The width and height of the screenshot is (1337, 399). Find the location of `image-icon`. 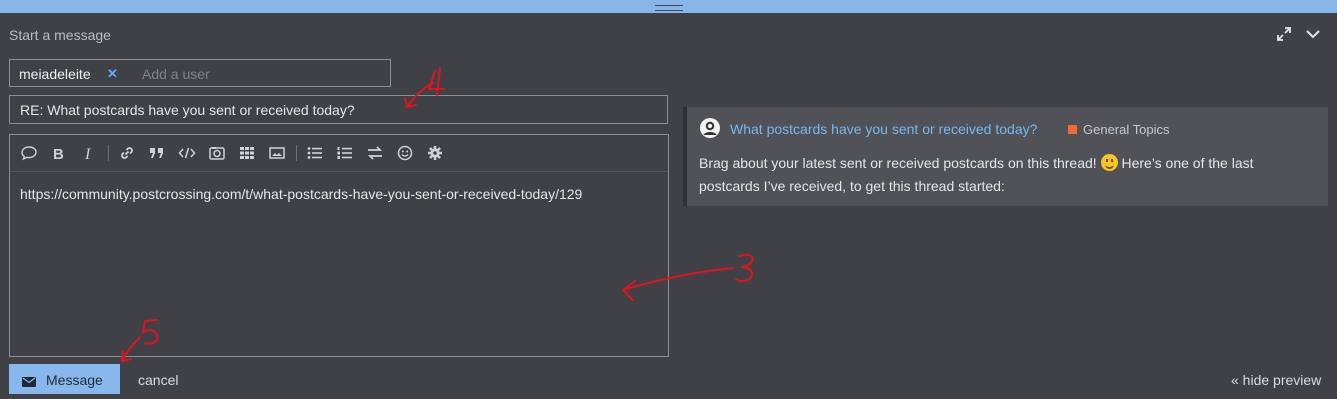

image-icon is located at coordinates (277, 153).